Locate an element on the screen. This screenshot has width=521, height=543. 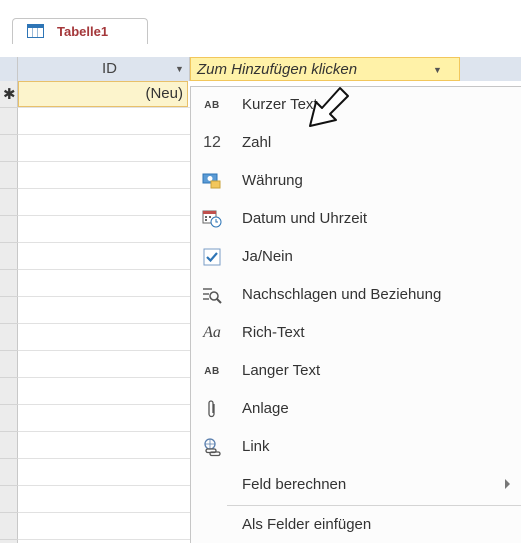
menu-item-number: 12 Zahl is located at coordinates (356, 143).